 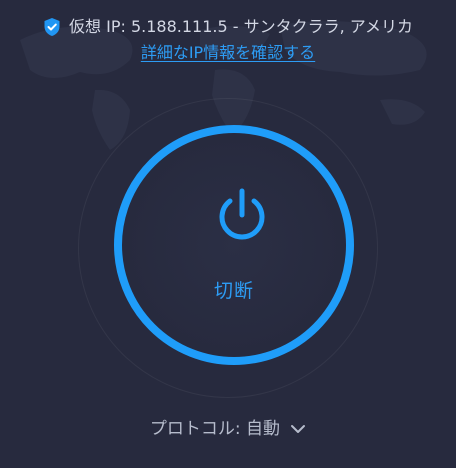 I want to click on chevron-down-icon, so click(x=298, y=429).